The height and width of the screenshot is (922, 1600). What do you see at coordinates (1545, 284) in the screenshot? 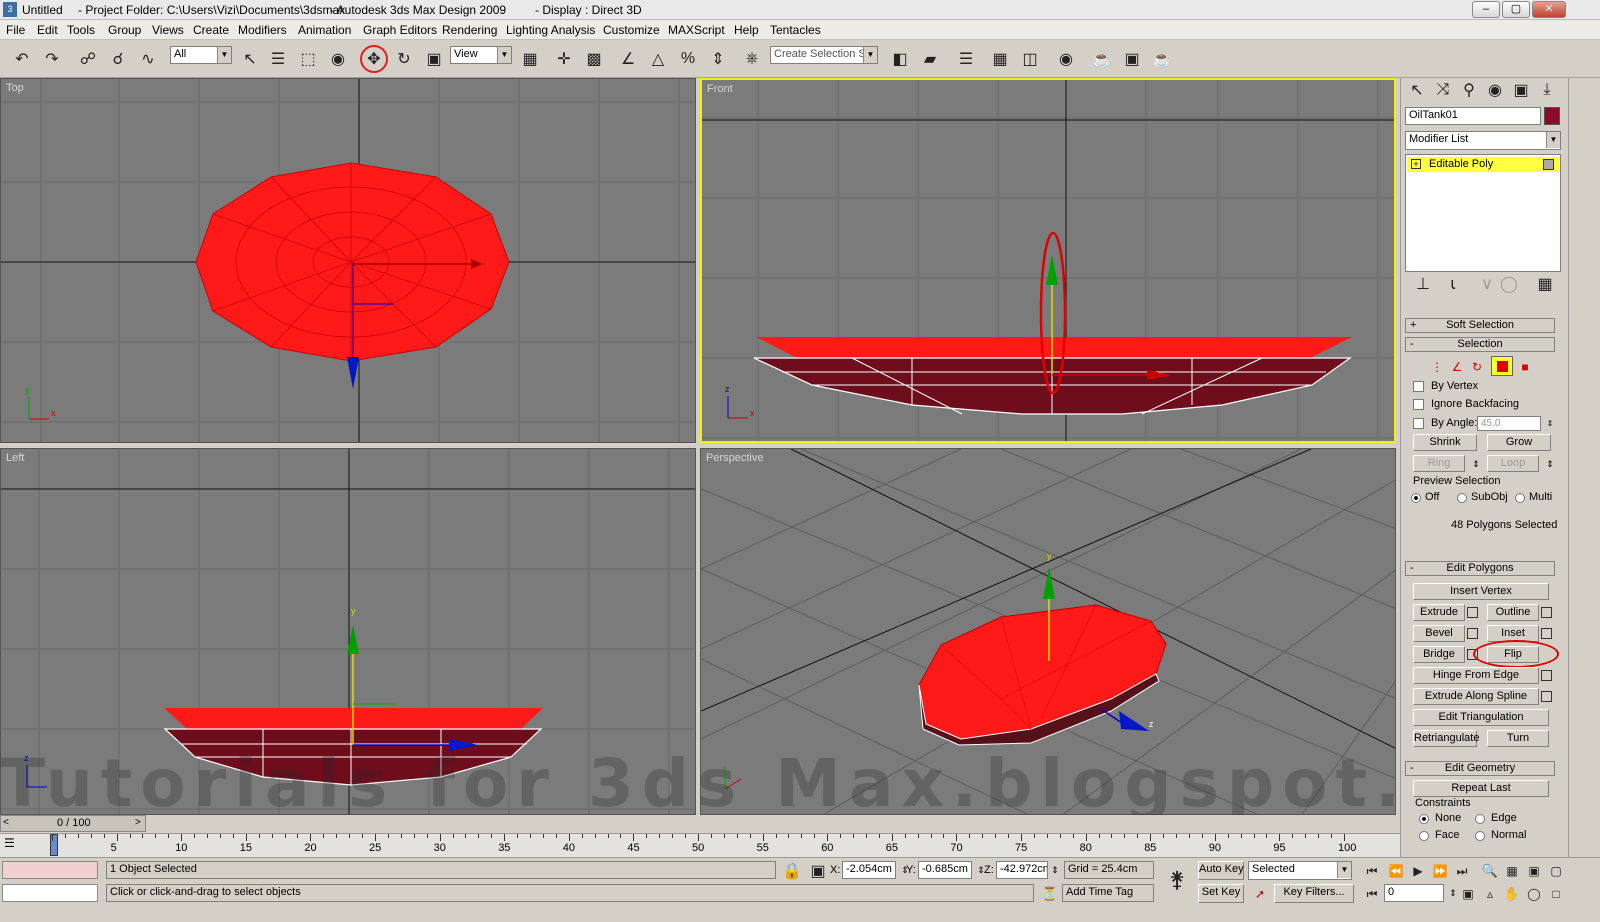
I see `configure-sets-icon: ▦` at bounding box center [1545, 284].